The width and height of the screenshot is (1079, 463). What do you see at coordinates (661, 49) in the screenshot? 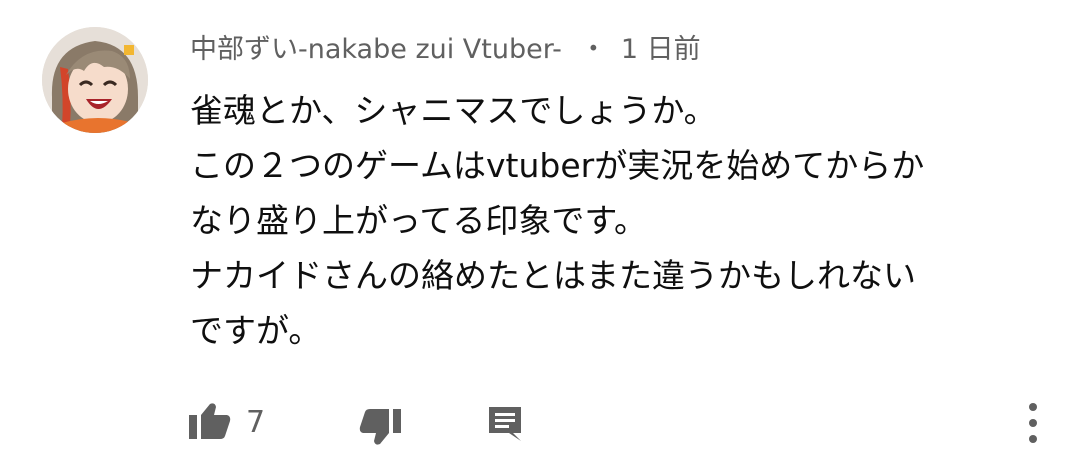
I see `comment-timestamp: 1 日前` at bounding box center [661, 49].